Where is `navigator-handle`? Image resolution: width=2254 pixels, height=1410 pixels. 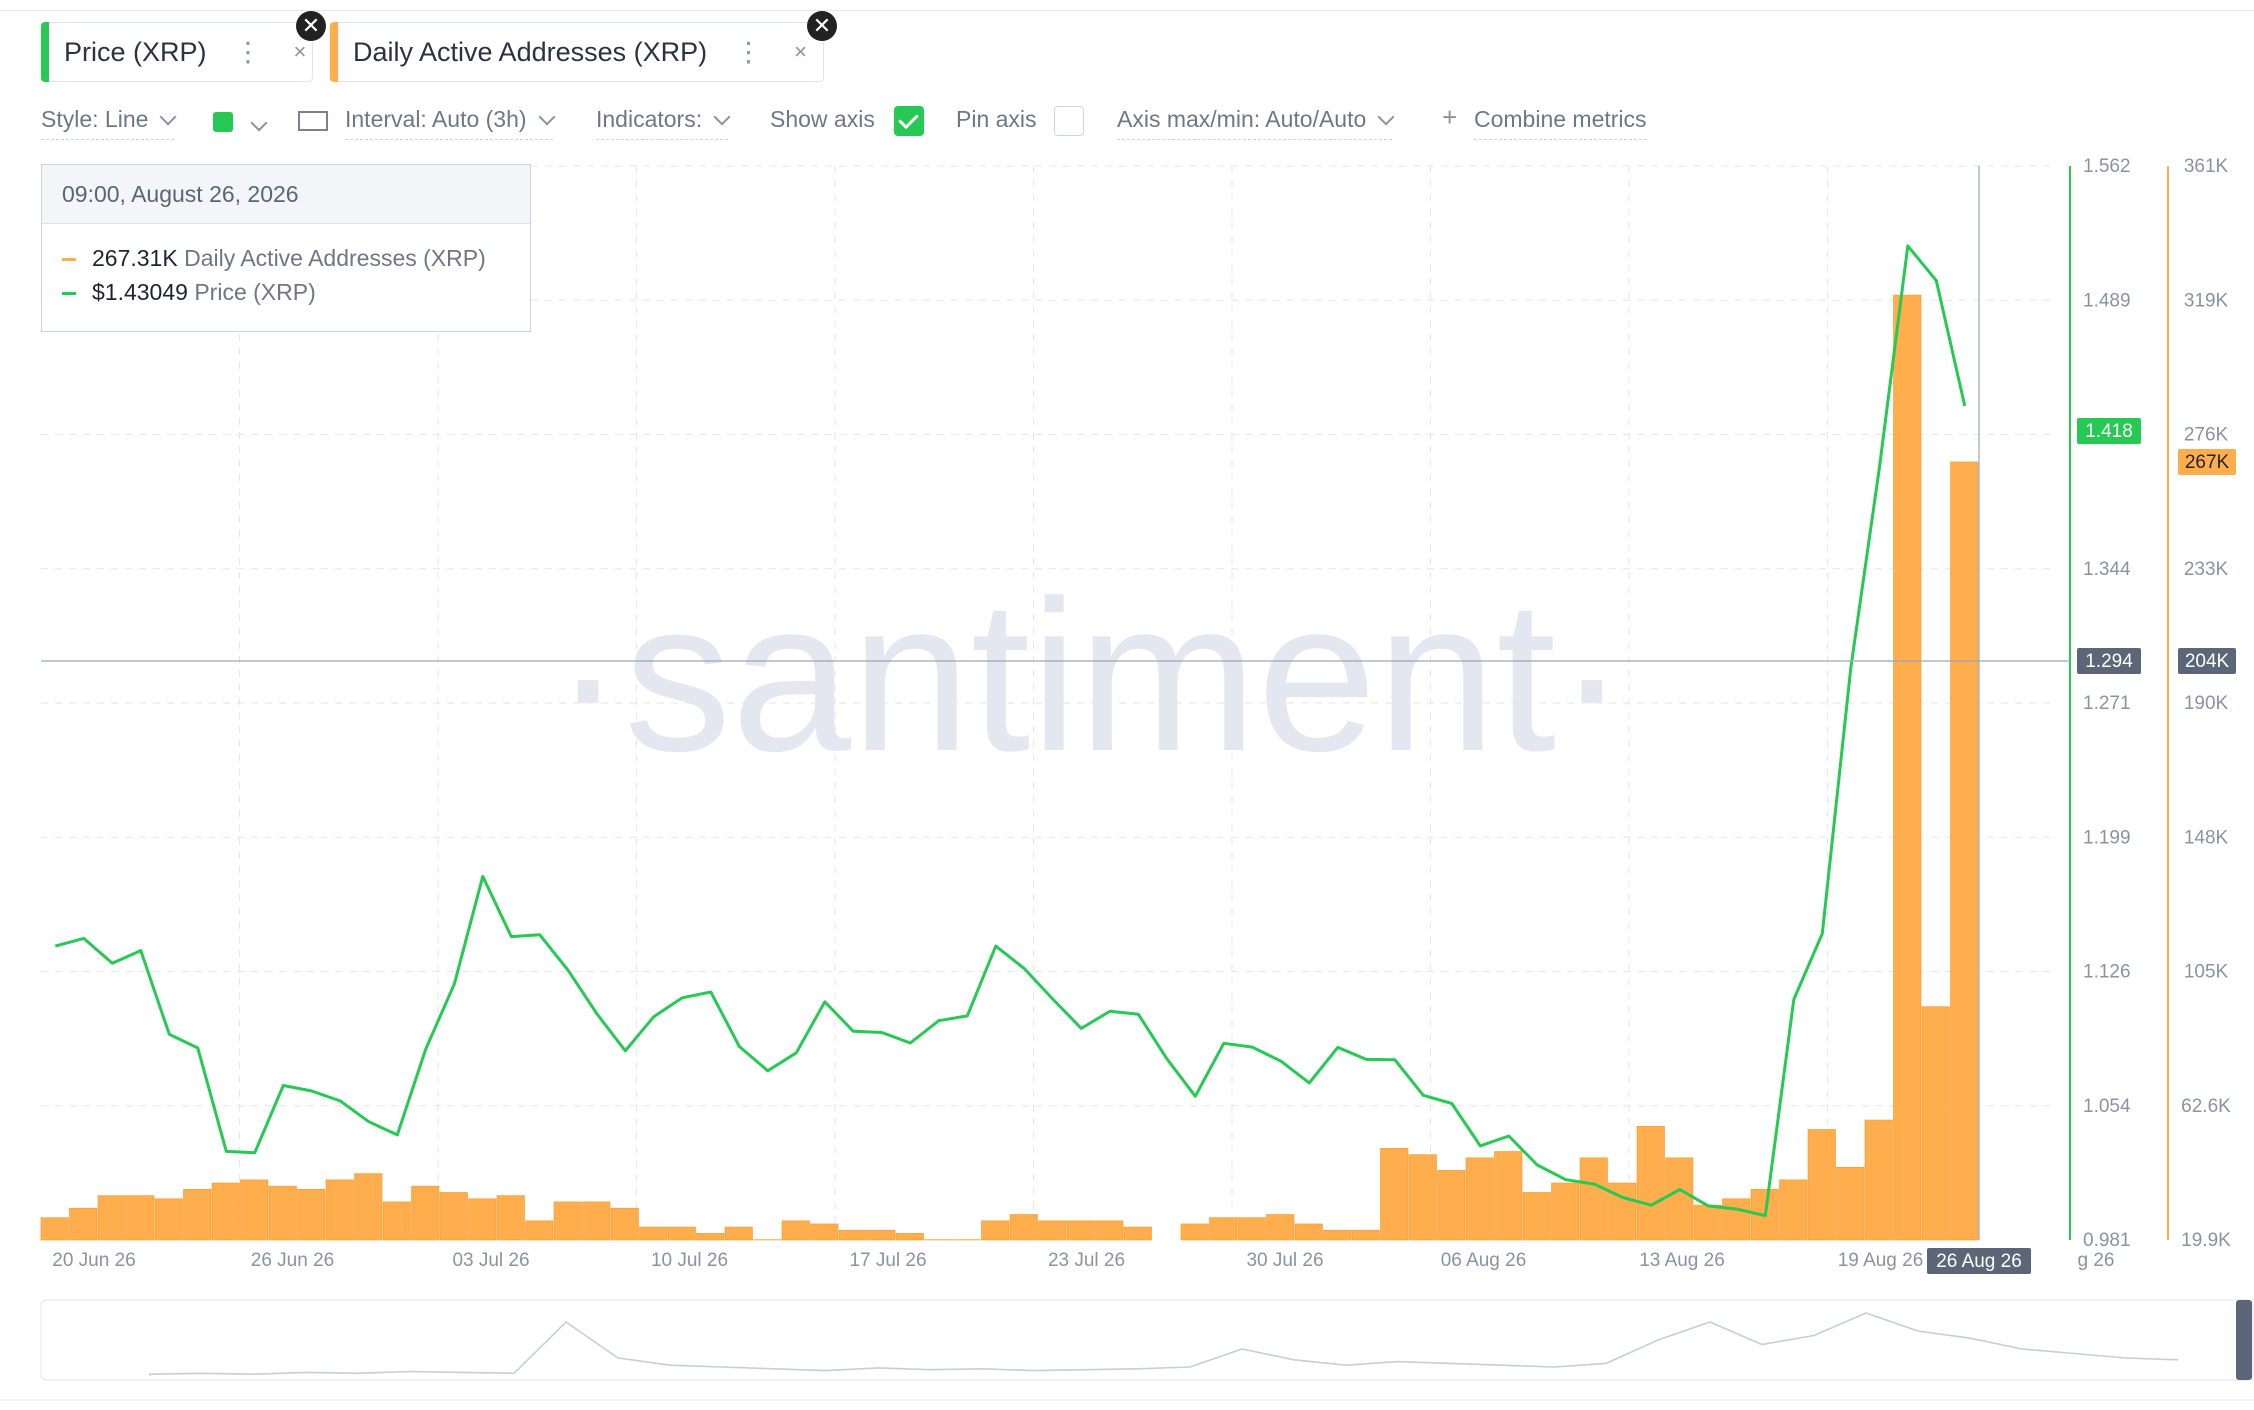
navigator-handle is located at coordinates (2244, 1340).